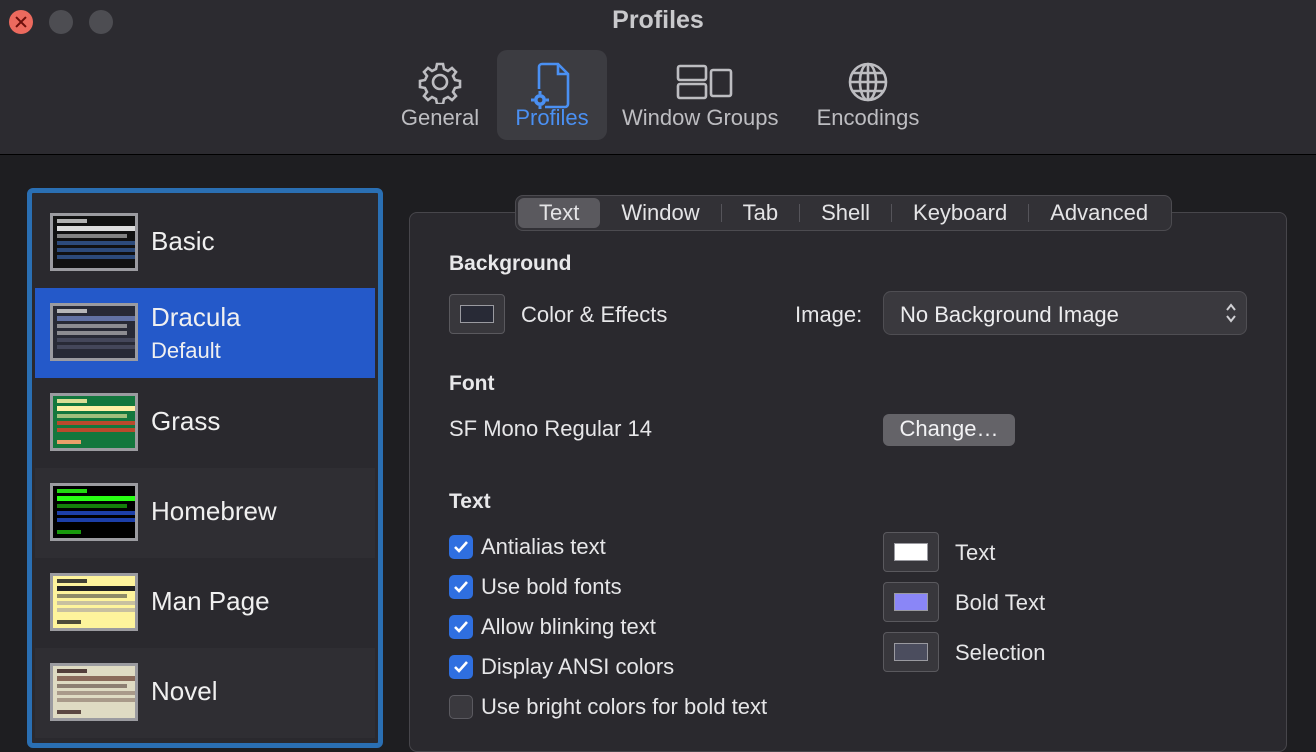  I want to click on window-groups-icon, so click(704, 82).